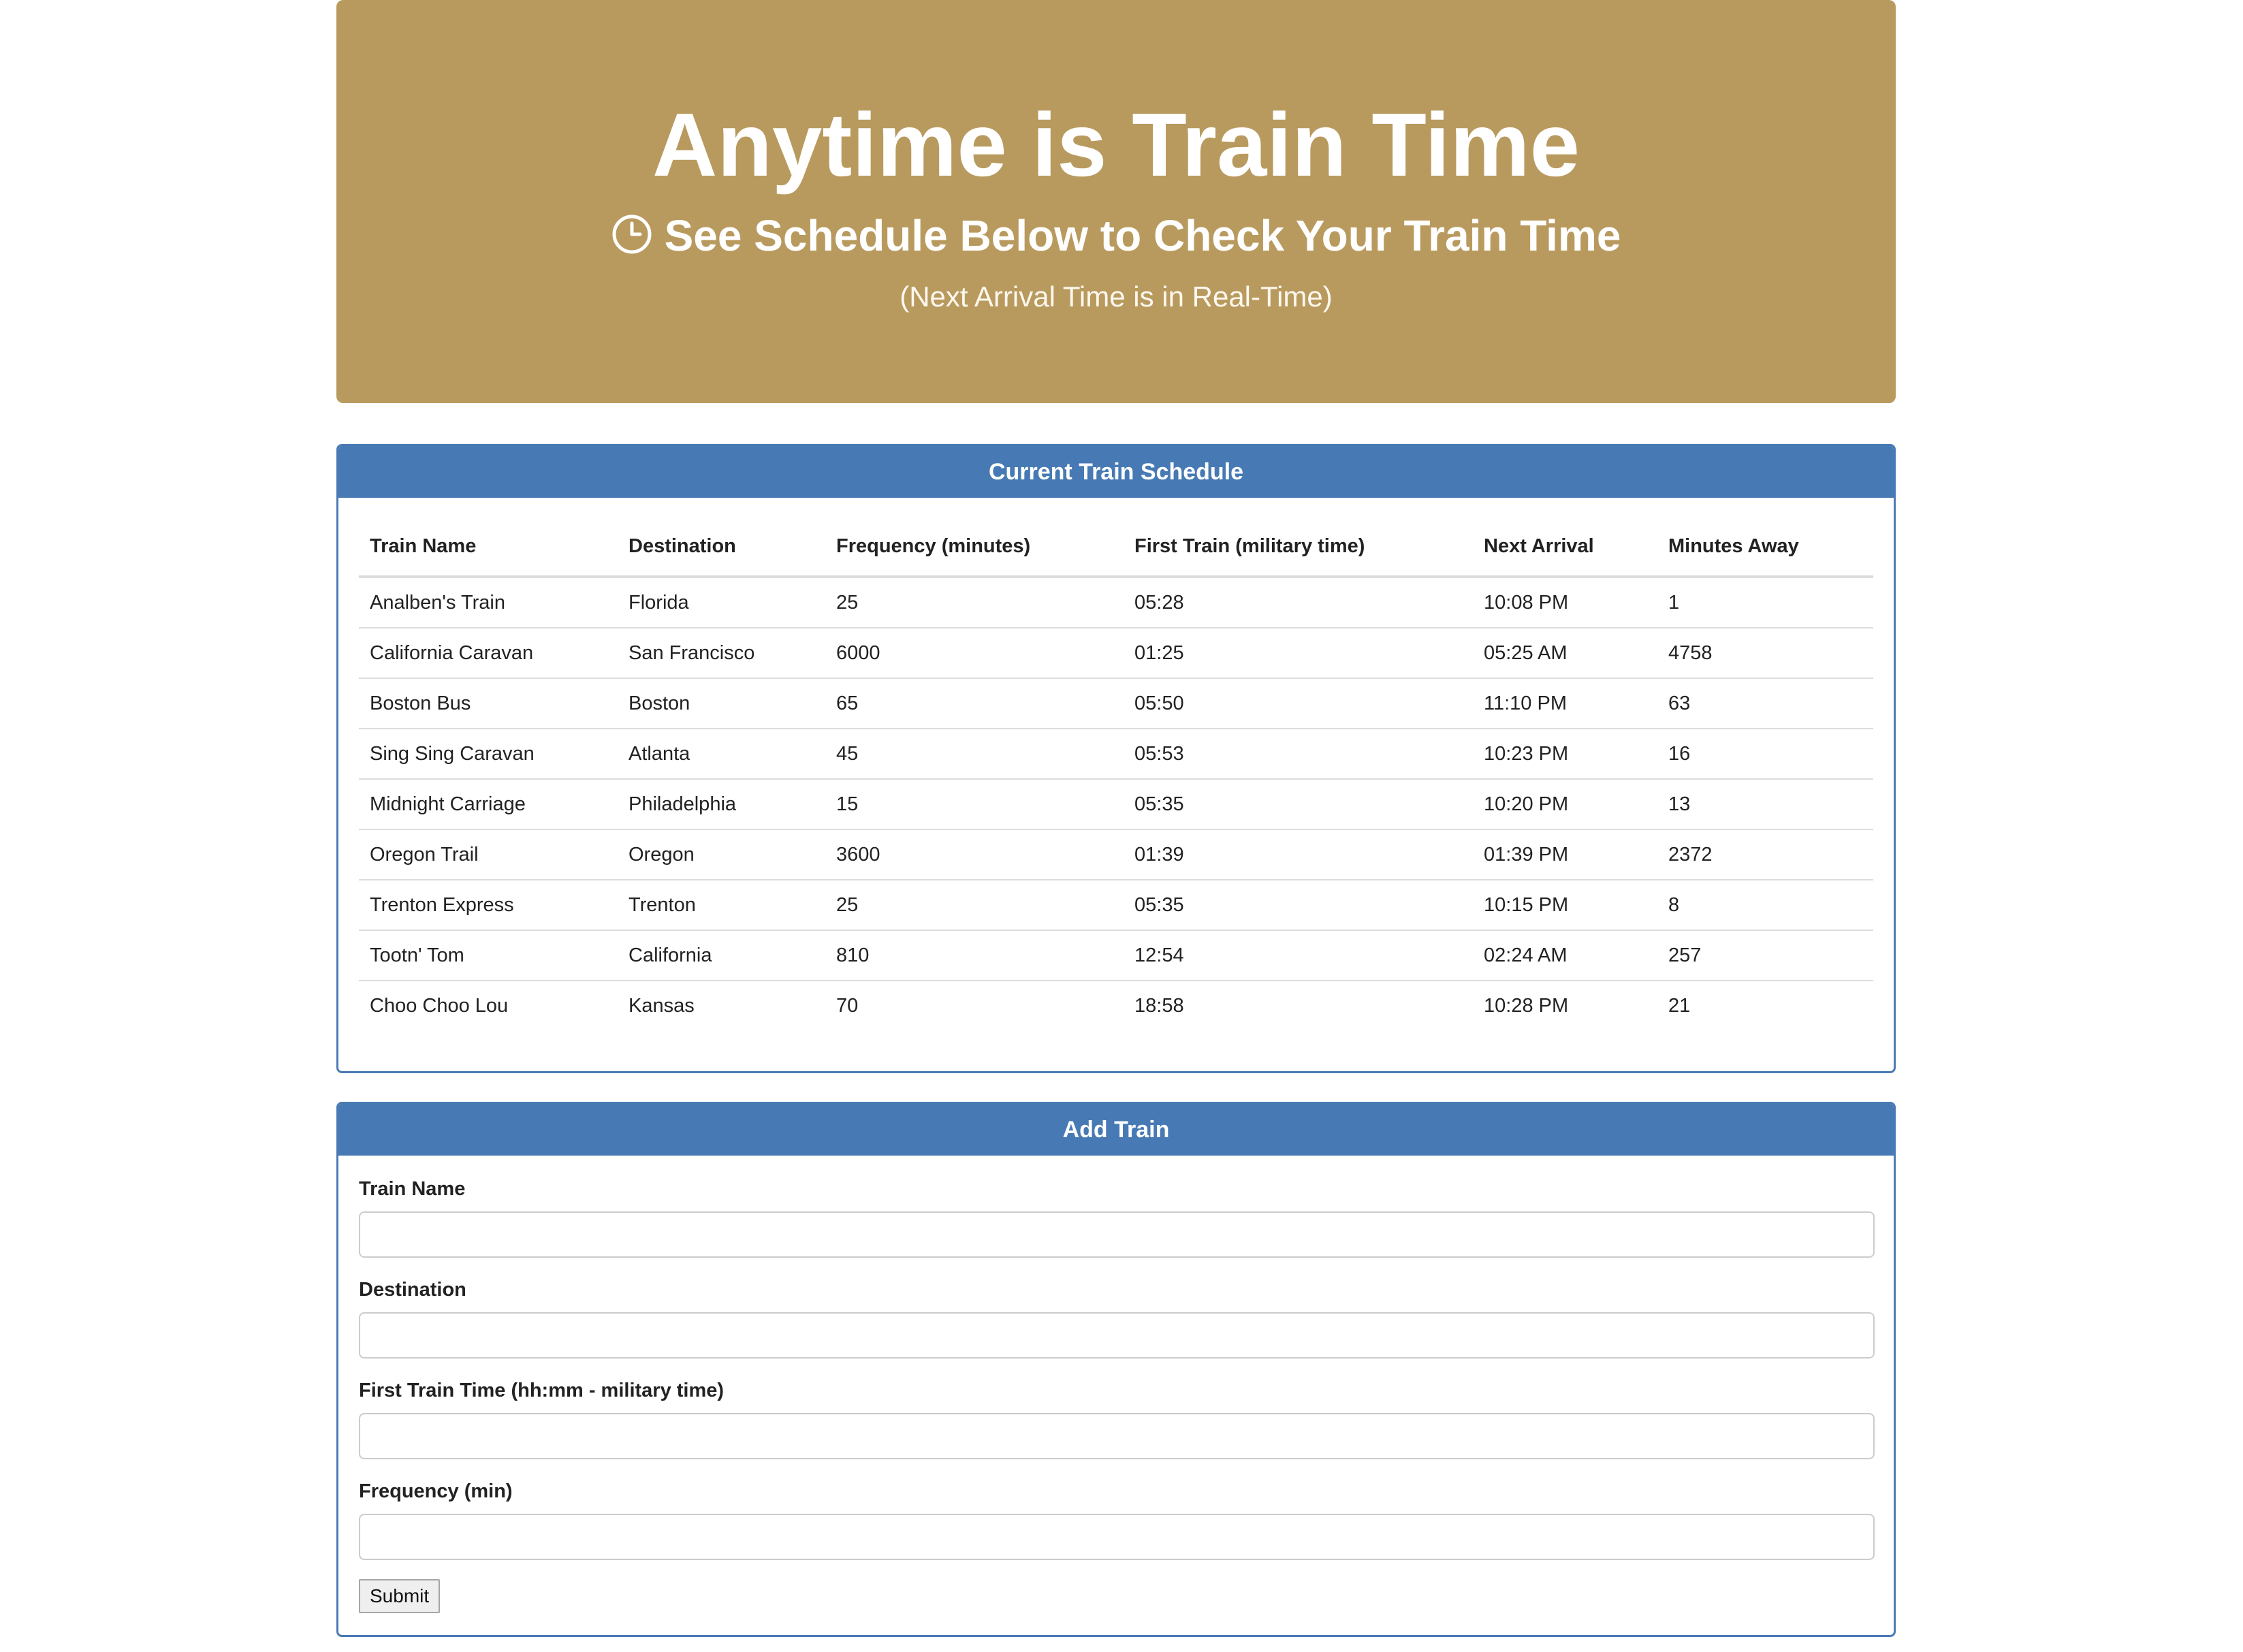 This screenshot has width=2243, height=1652. Describe the element at coordinates (721, 753) in the screenshot. I see `cell-destination: Atlanta` at that location.